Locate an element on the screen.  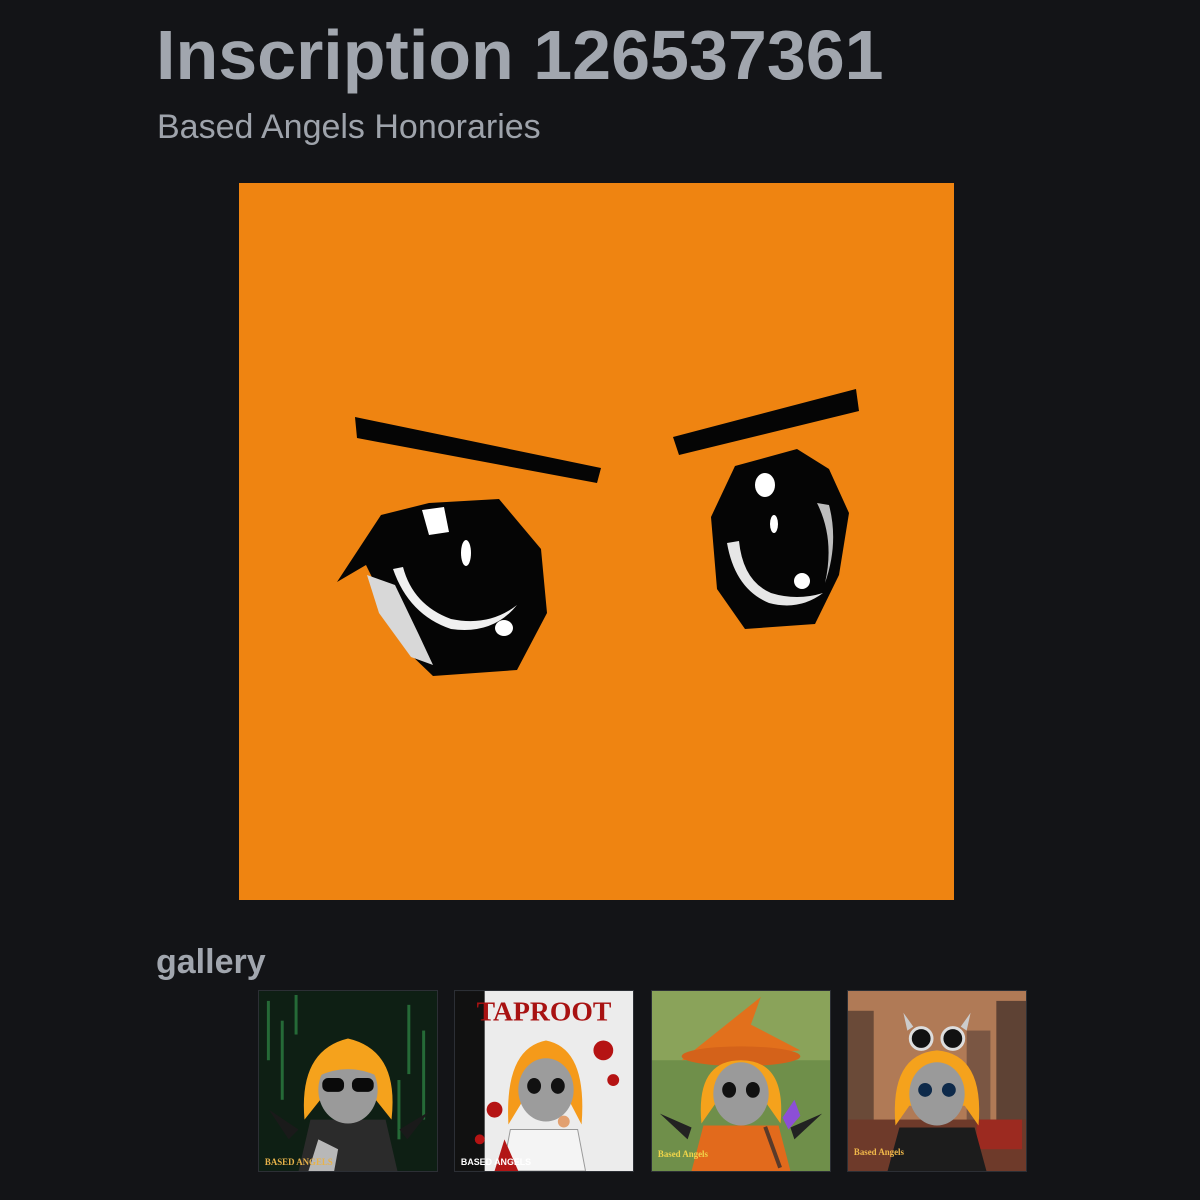
thumbnail-2-title: TAPROOT is located at coordinates (544, 1011).